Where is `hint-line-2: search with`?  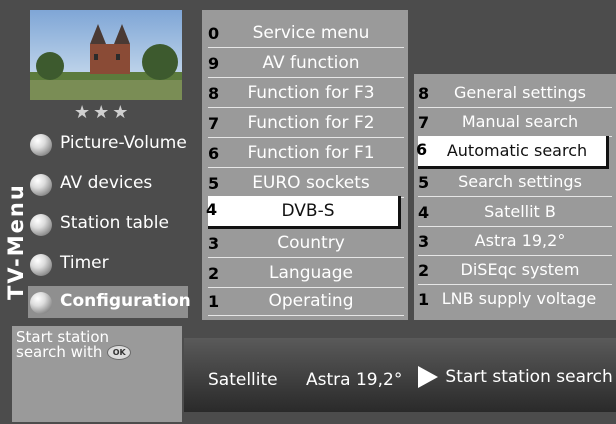
hint-line-2: search with is located at coordinates (59, 352).